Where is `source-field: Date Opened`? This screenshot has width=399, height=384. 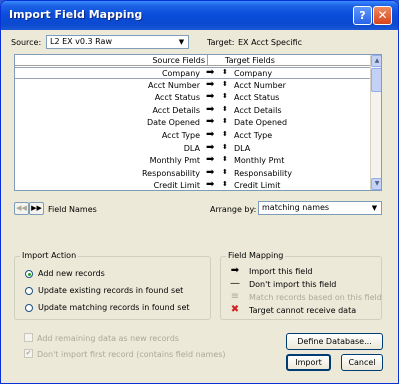 source-field: Date Opened is located at coordinates (173, 123).